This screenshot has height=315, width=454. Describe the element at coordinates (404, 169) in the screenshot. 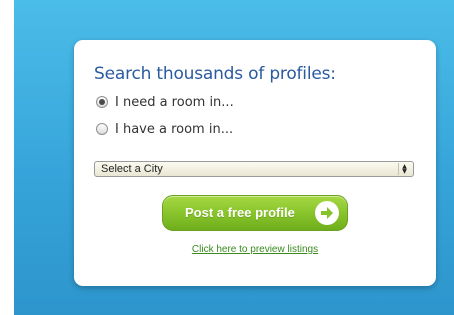

I see `select-stepper-icon: ▲ ▼` at that location.